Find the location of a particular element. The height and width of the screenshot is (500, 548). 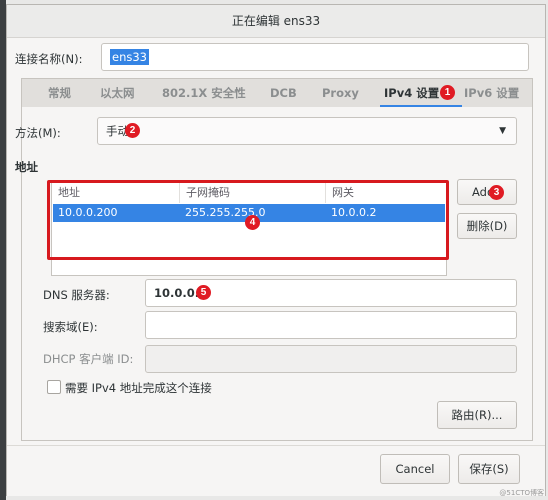

connection-name-input: ens33 is located at coordinates (315, 57).